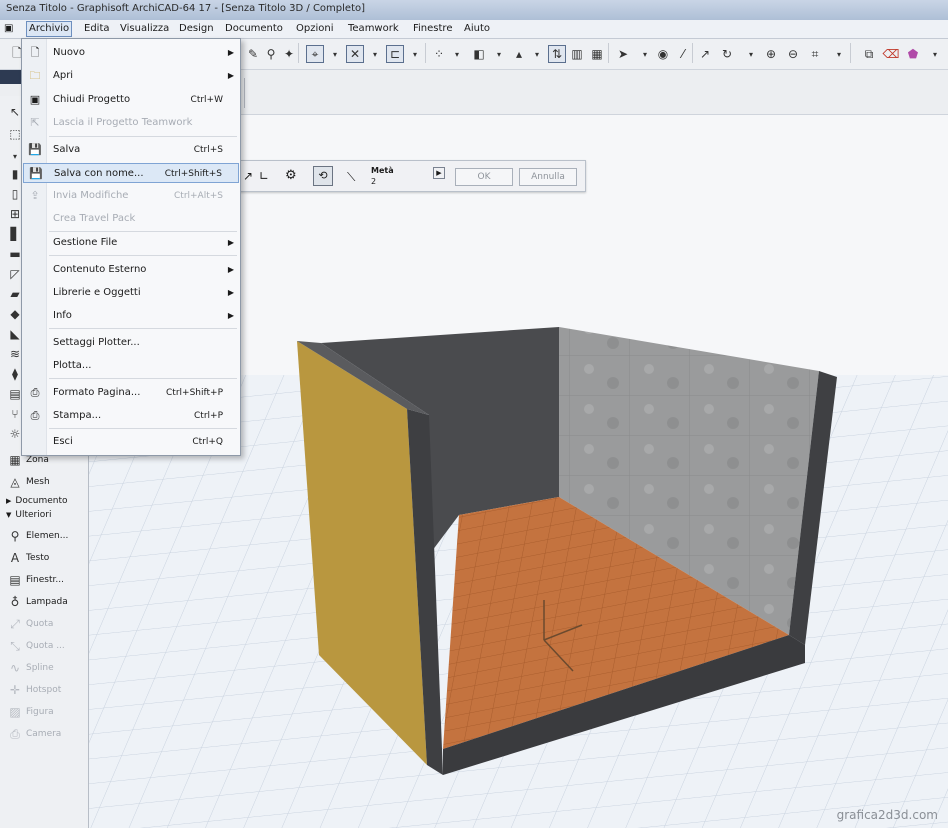 This screenshot has height=828, width=948. Describe the element at coordinates (815, 54) in the screenshot. I see `fit-window-icon: ⌗` at that location.